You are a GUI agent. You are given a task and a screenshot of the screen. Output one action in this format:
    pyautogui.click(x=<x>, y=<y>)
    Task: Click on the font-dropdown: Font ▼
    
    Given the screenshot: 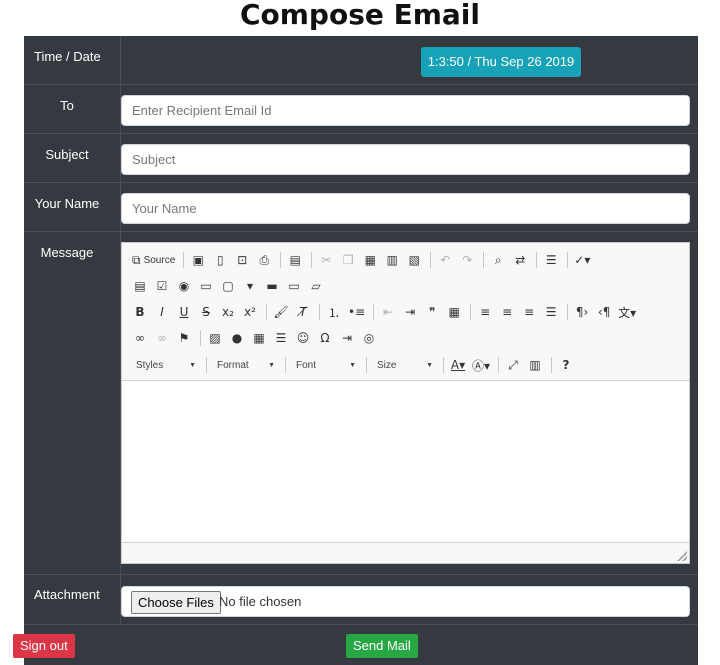 What is the action you would take?
    pyautogui.click(x=326, y=365)
    